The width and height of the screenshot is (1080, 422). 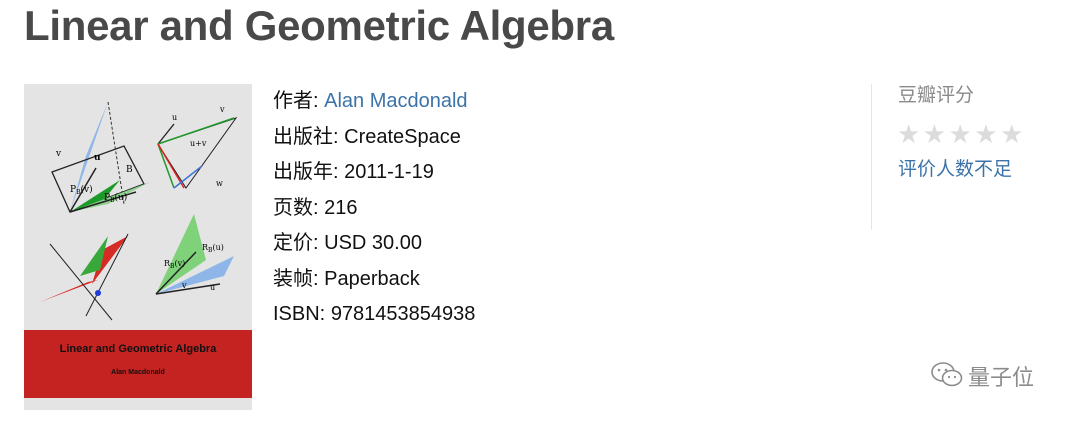 What do you see at coordinates (219, 183) in the screenshot?
I see `svg-text: w` at bounding box center [219, 183].